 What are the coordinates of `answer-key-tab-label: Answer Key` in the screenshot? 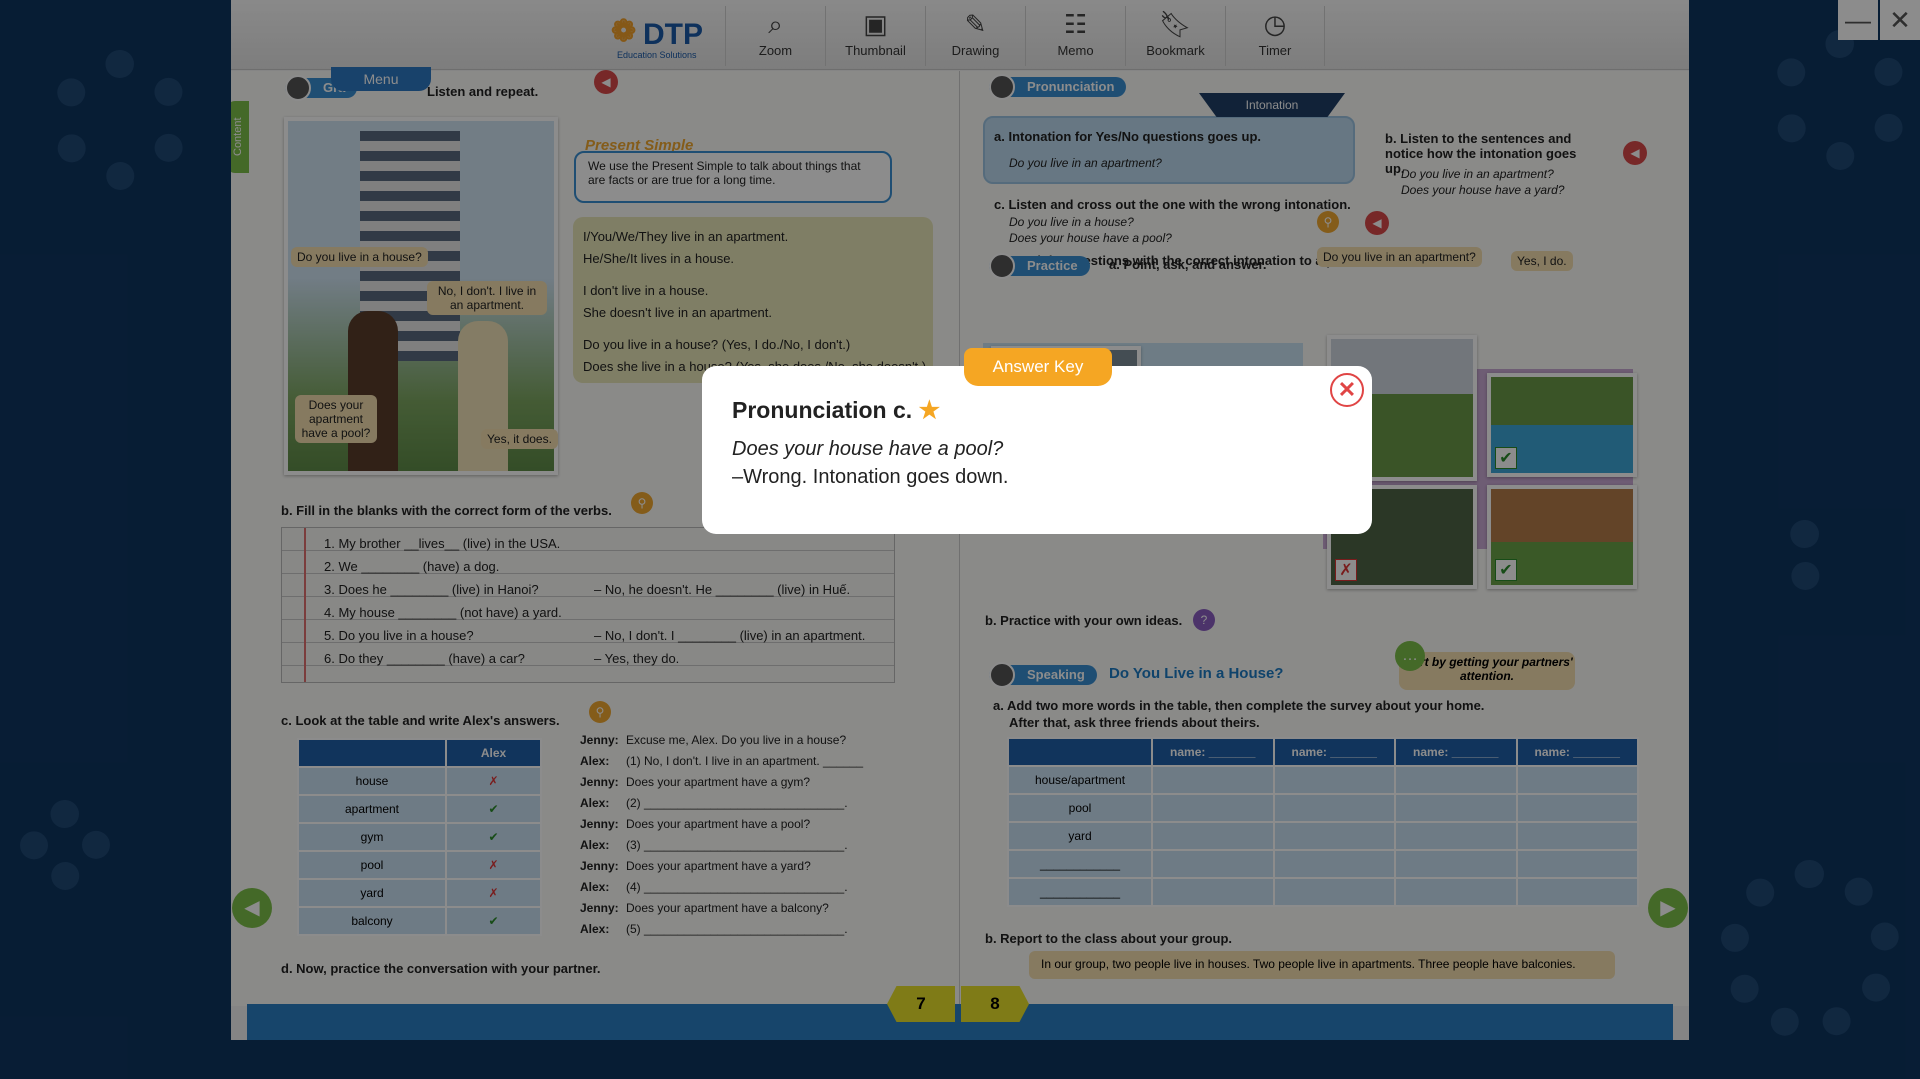 It's located at (1038, 366).